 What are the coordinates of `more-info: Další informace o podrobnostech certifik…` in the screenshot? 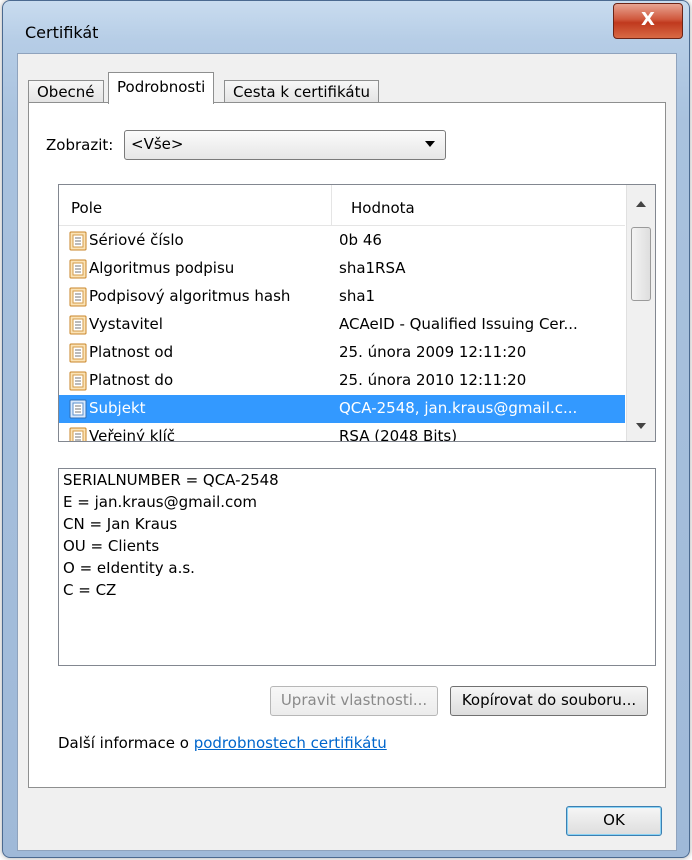 It's located at (222, 743).